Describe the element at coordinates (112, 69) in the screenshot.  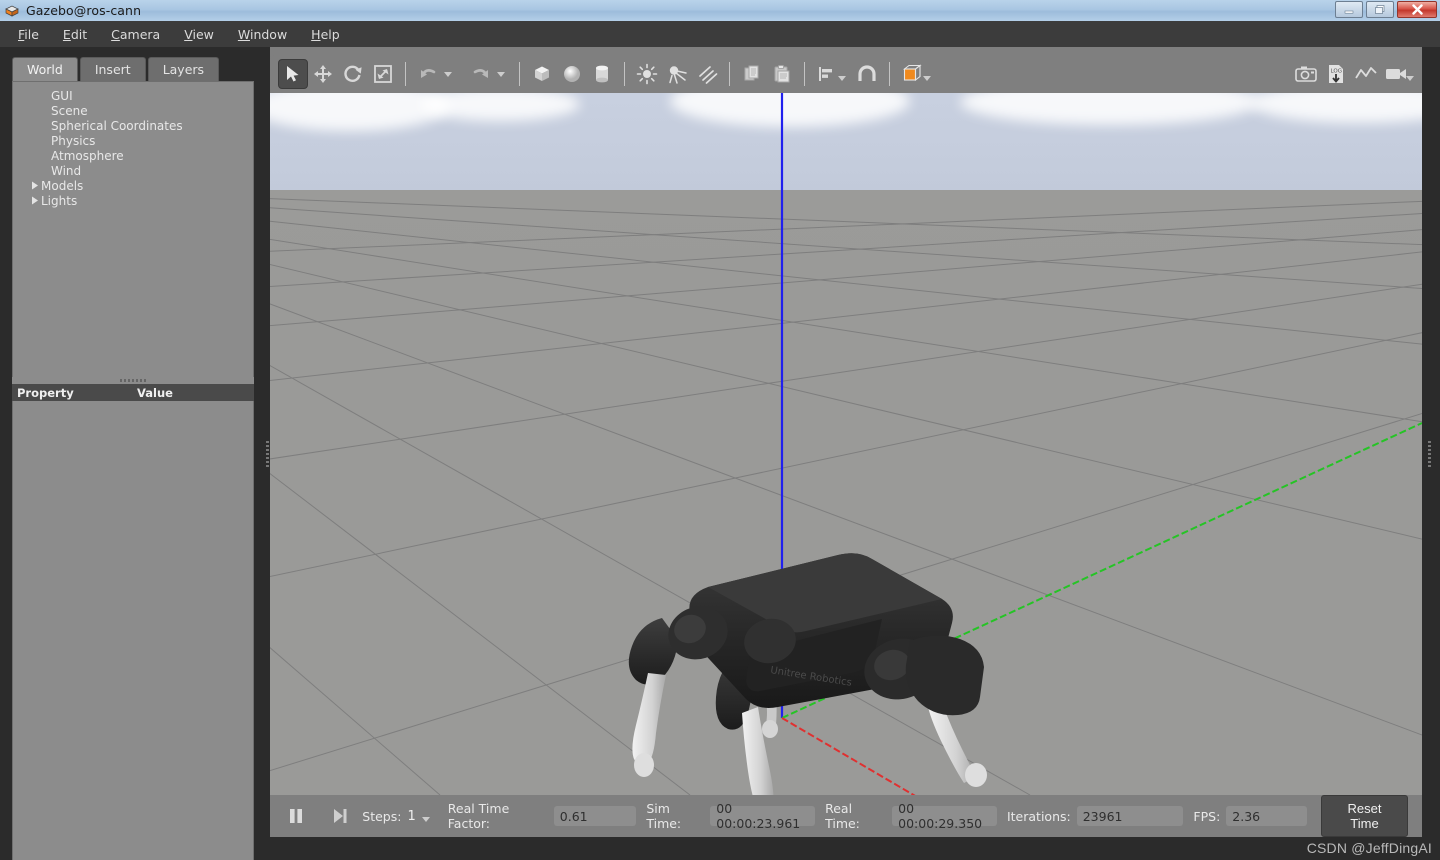
I see `tab-insert: Insert` at that location.